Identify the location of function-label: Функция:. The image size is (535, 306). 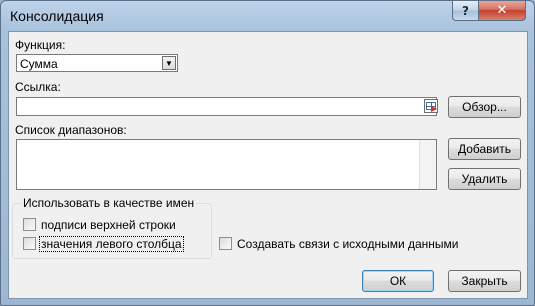
(40, 45).